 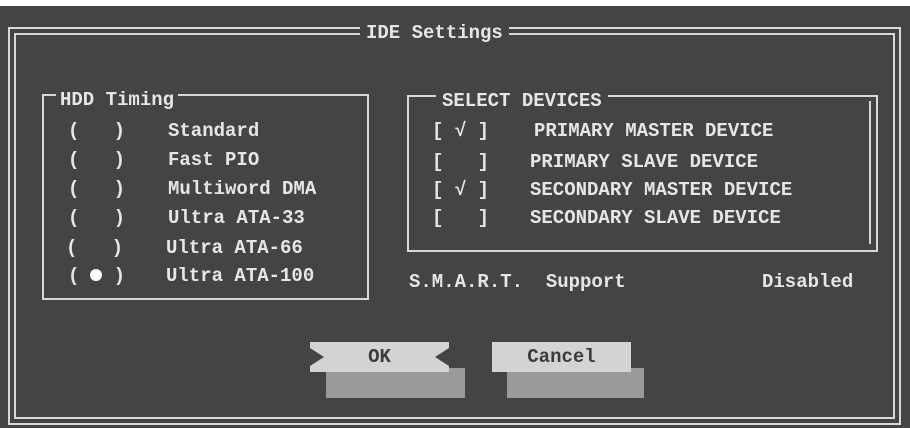 I want to click on hdd-timing-title: HDD Timing, so click(x=117, y=100).